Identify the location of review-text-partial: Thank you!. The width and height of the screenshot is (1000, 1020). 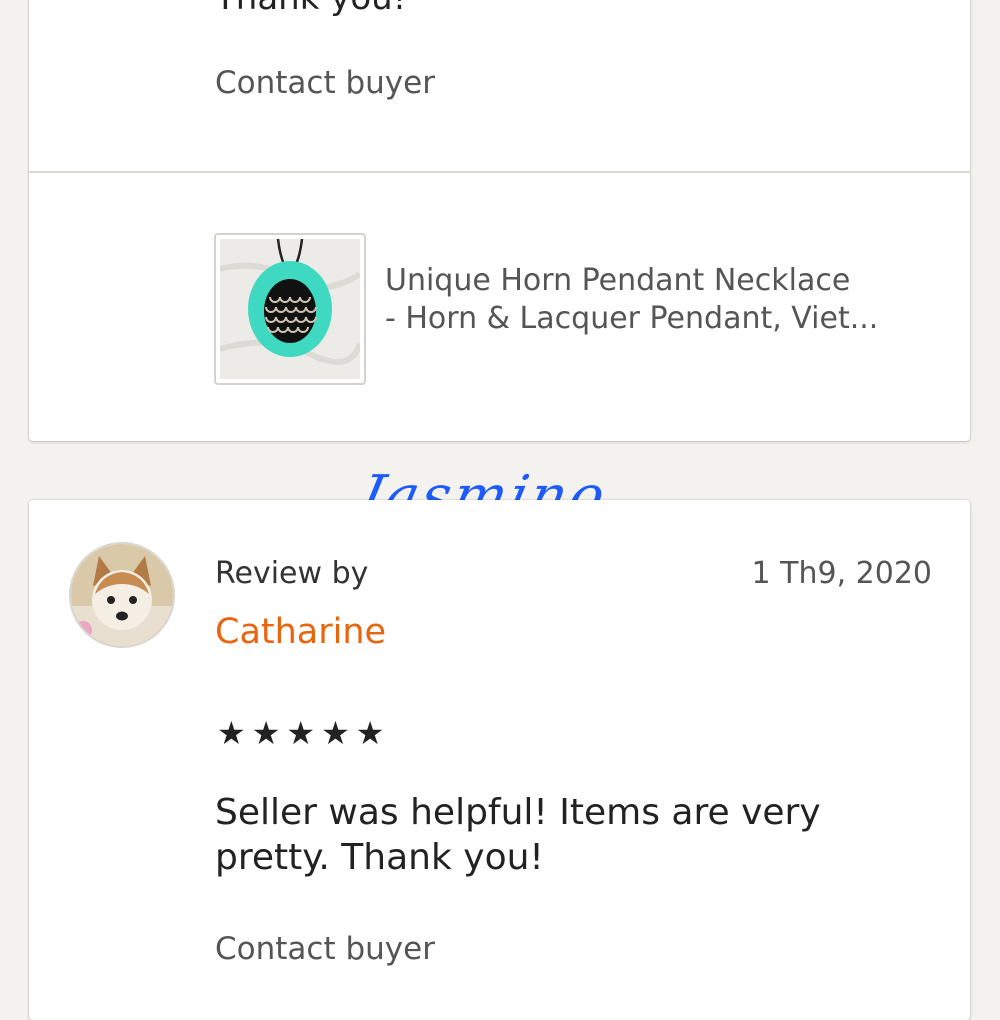
(310, 9).